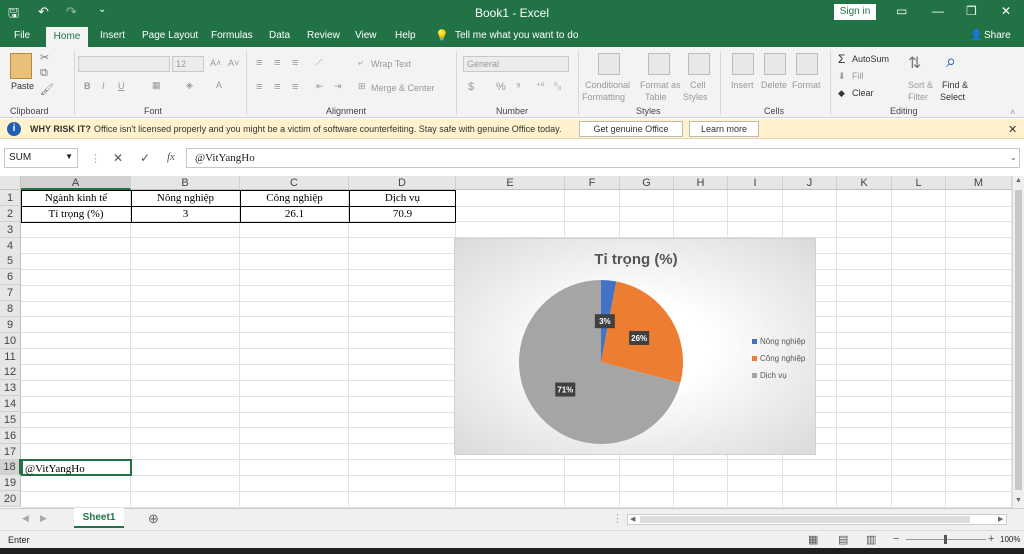  What do you see at coordinates (901, 11) in the screenshot?
I see `ribbon-display-icon: ▭` at bounding box center [901, 11].